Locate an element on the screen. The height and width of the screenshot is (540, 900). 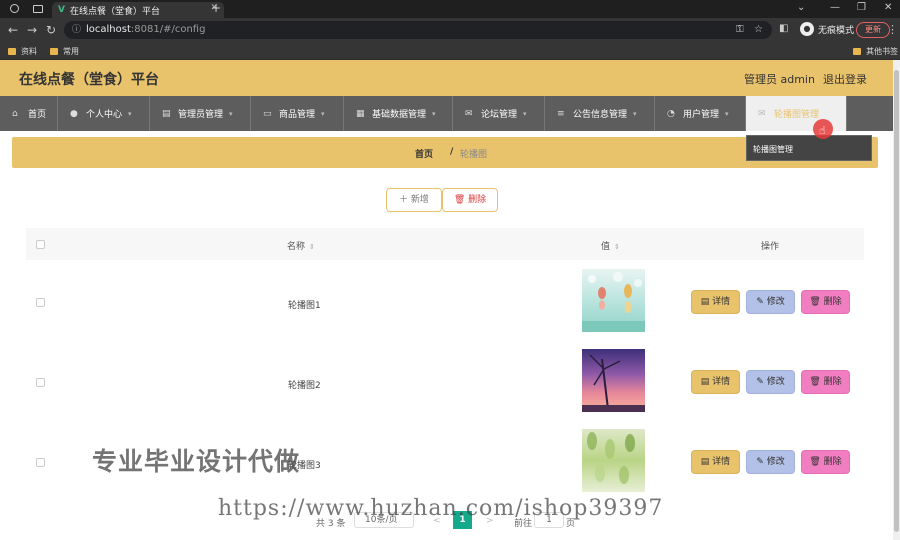
lanterns-image is located at coordinates (613, 302).